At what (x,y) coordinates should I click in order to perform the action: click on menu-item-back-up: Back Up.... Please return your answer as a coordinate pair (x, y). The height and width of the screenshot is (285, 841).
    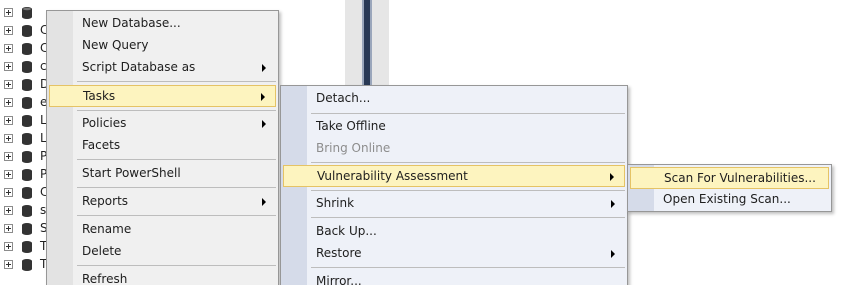
    Looking at the image, I should click on (454, 232).